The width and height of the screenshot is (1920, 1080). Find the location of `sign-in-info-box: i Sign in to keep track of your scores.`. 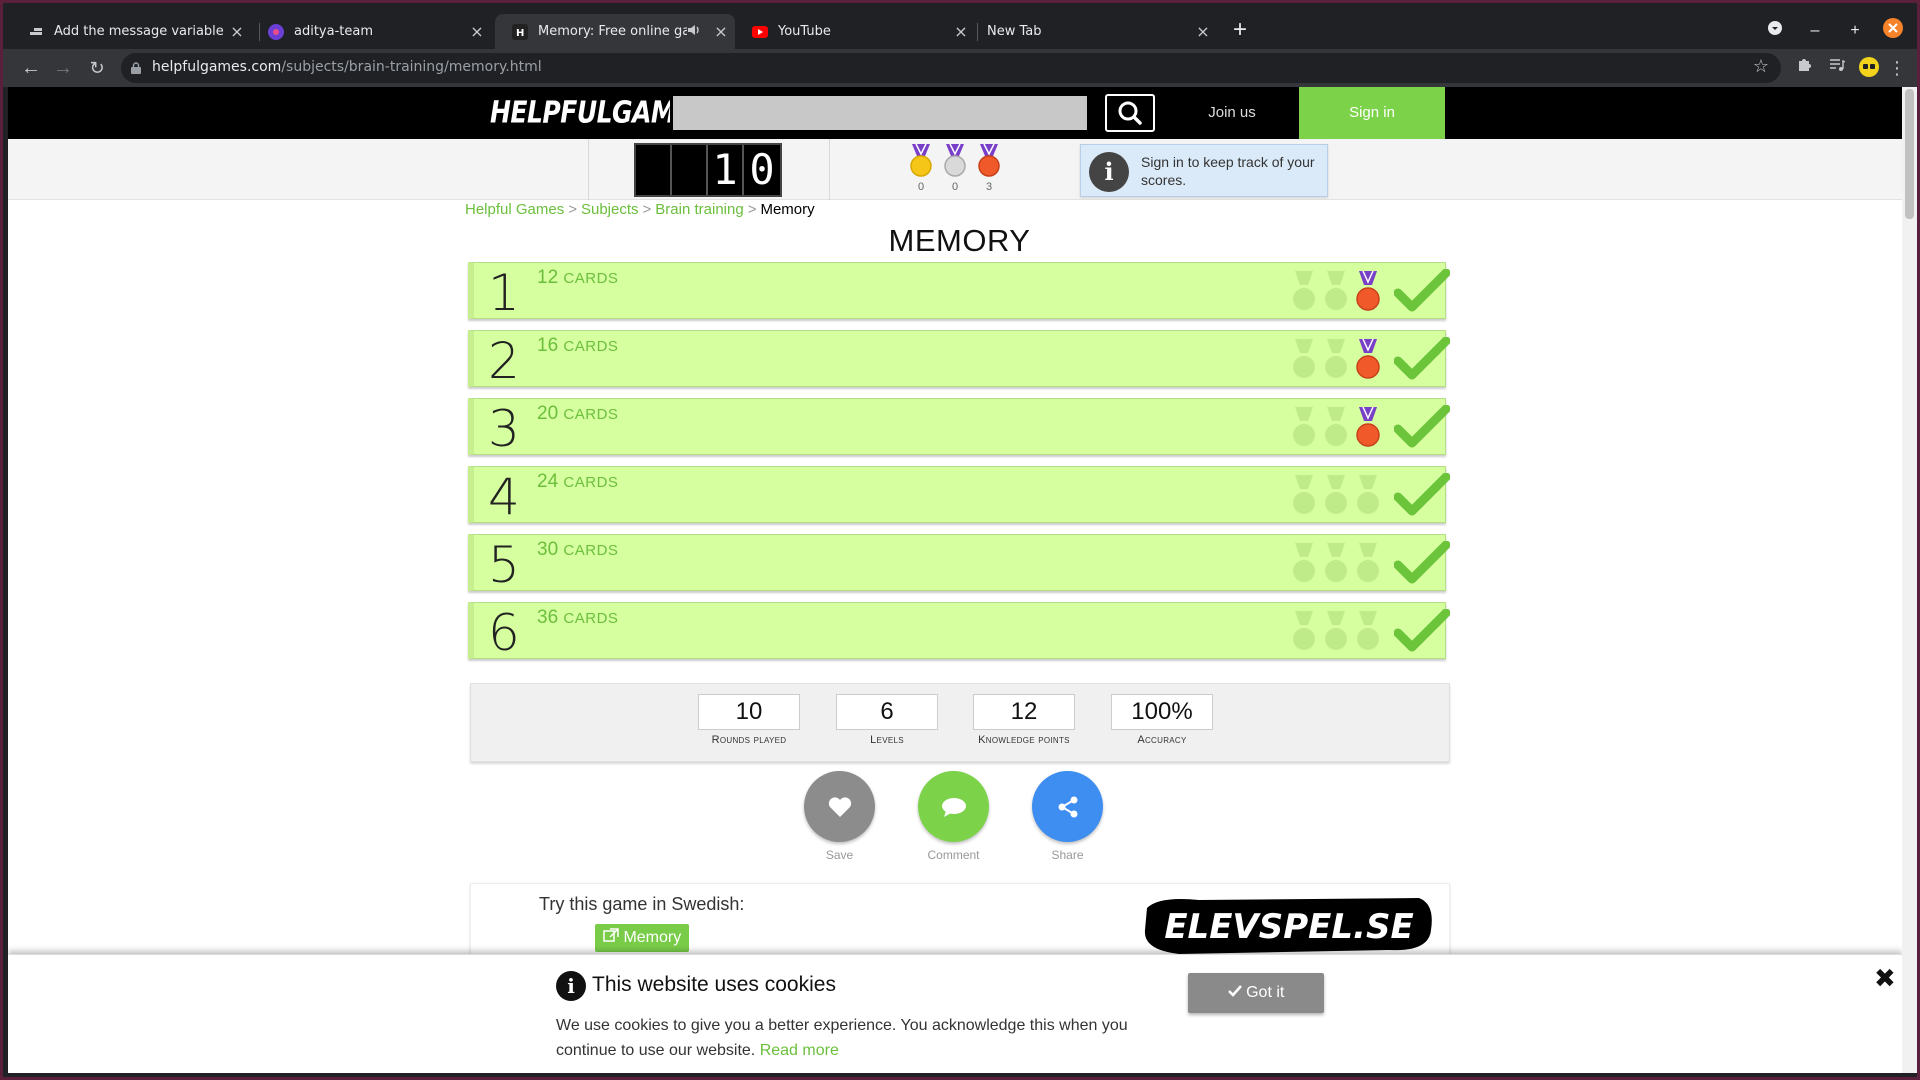

sign-in-info-box: i Sign in to keep track of your scores. is located at coordinates (1204, 170).